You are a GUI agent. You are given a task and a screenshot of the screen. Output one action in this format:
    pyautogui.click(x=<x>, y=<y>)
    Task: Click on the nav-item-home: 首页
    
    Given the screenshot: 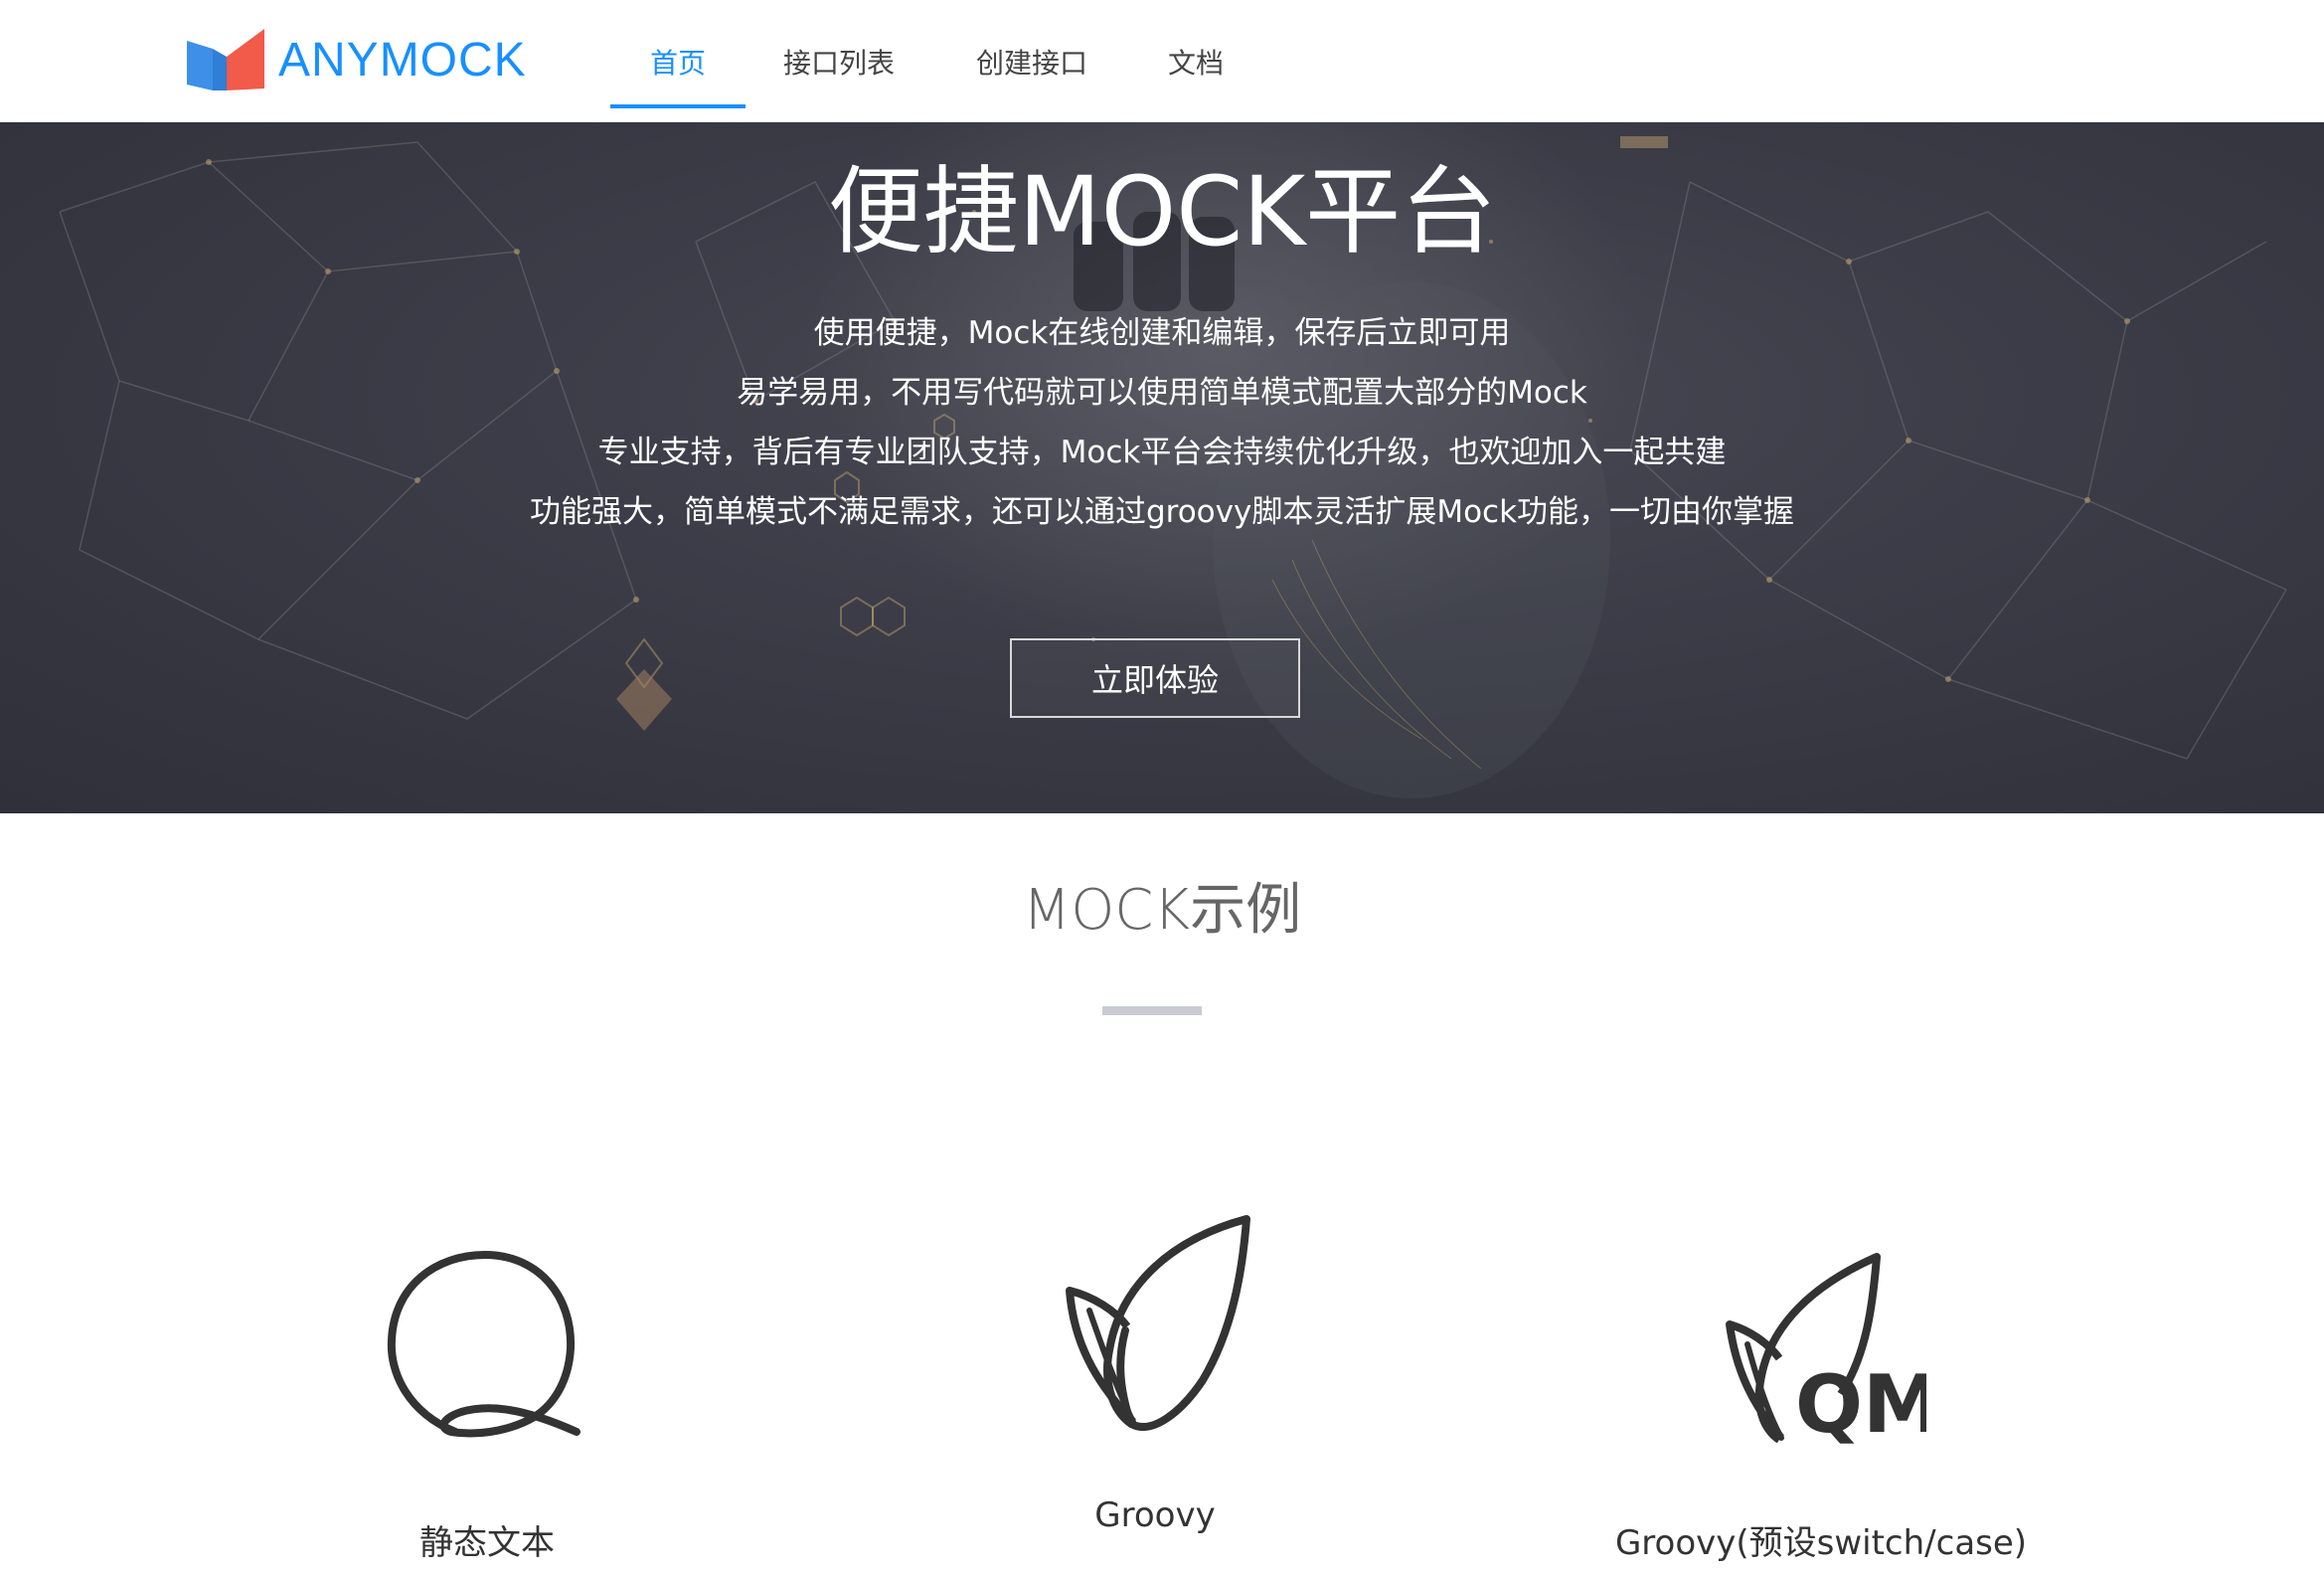 What is the action you would take?
    pyautogui.click(x=678, y=61)
    